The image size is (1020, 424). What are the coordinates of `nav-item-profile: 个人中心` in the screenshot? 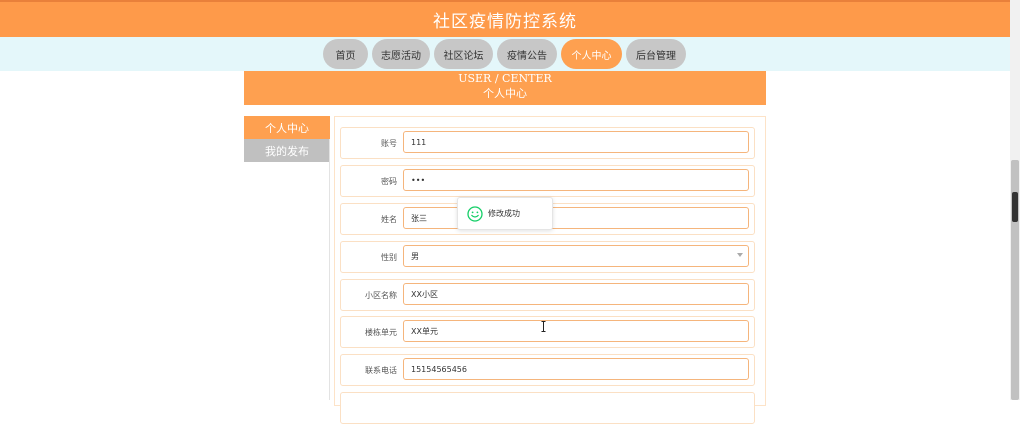 It's located at (591, 54).